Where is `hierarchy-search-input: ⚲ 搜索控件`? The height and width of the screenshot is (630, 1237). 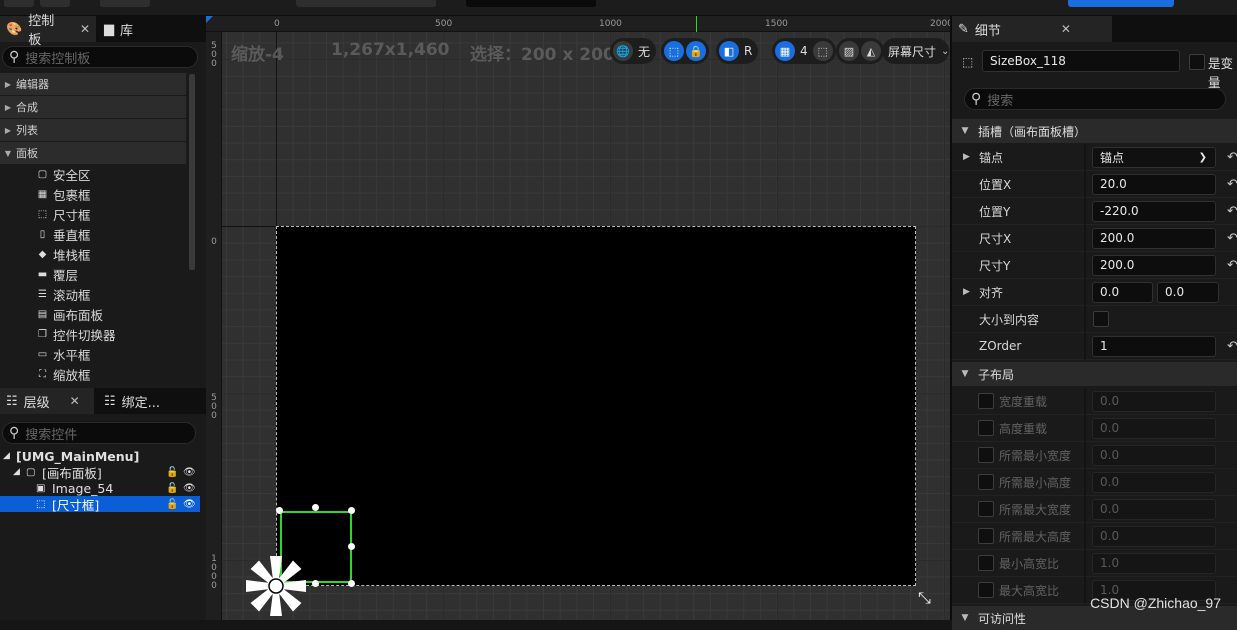 hierarchy-search-input: ⚲ 搜索控件 is located at coordinates (99, 433).